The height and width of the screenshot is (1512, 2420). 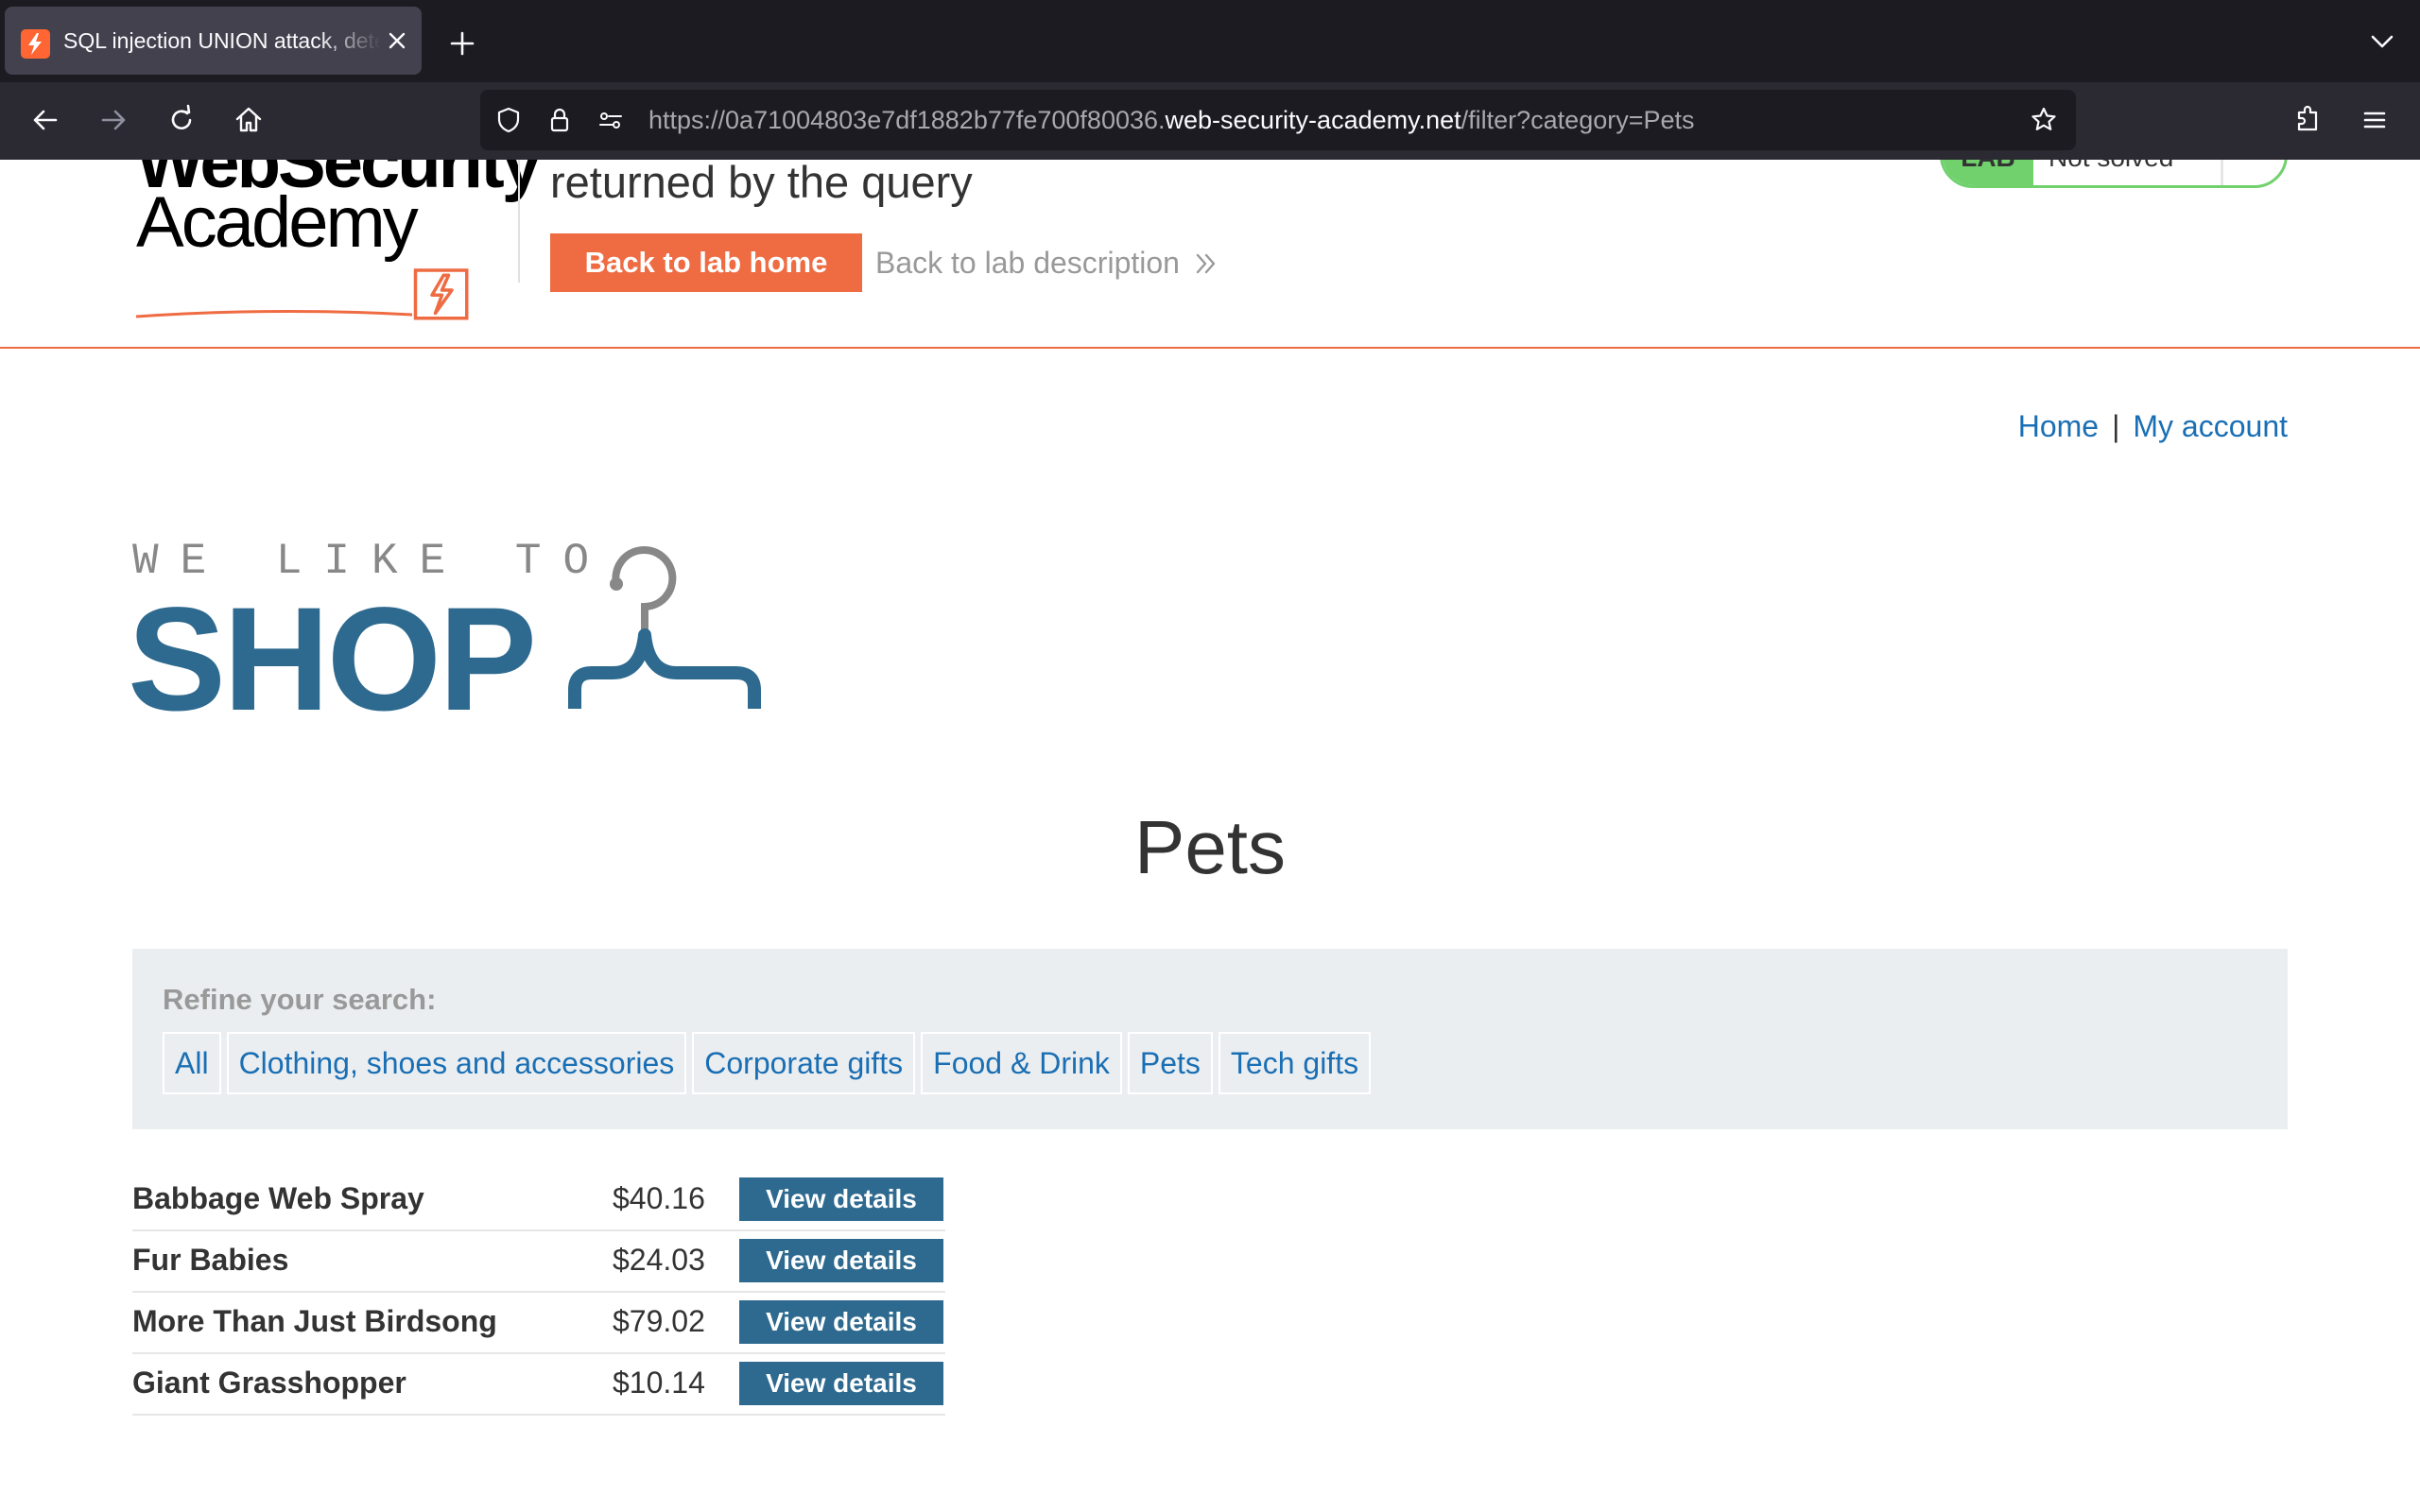 I want to click on product-price: $24.03, so click(x=659, y=1260).